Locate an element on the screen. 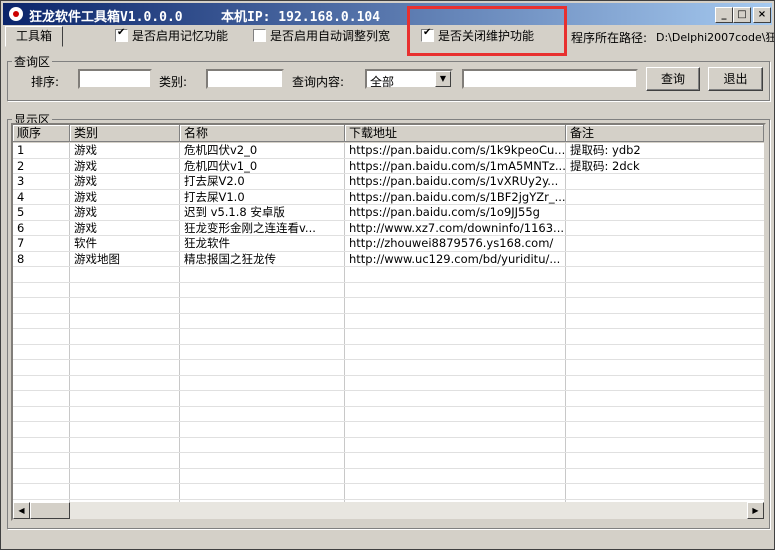 Image resolution: width=775 pixels, height=550 pixels. table-cell: 5 is located at coordinates (21, 212).